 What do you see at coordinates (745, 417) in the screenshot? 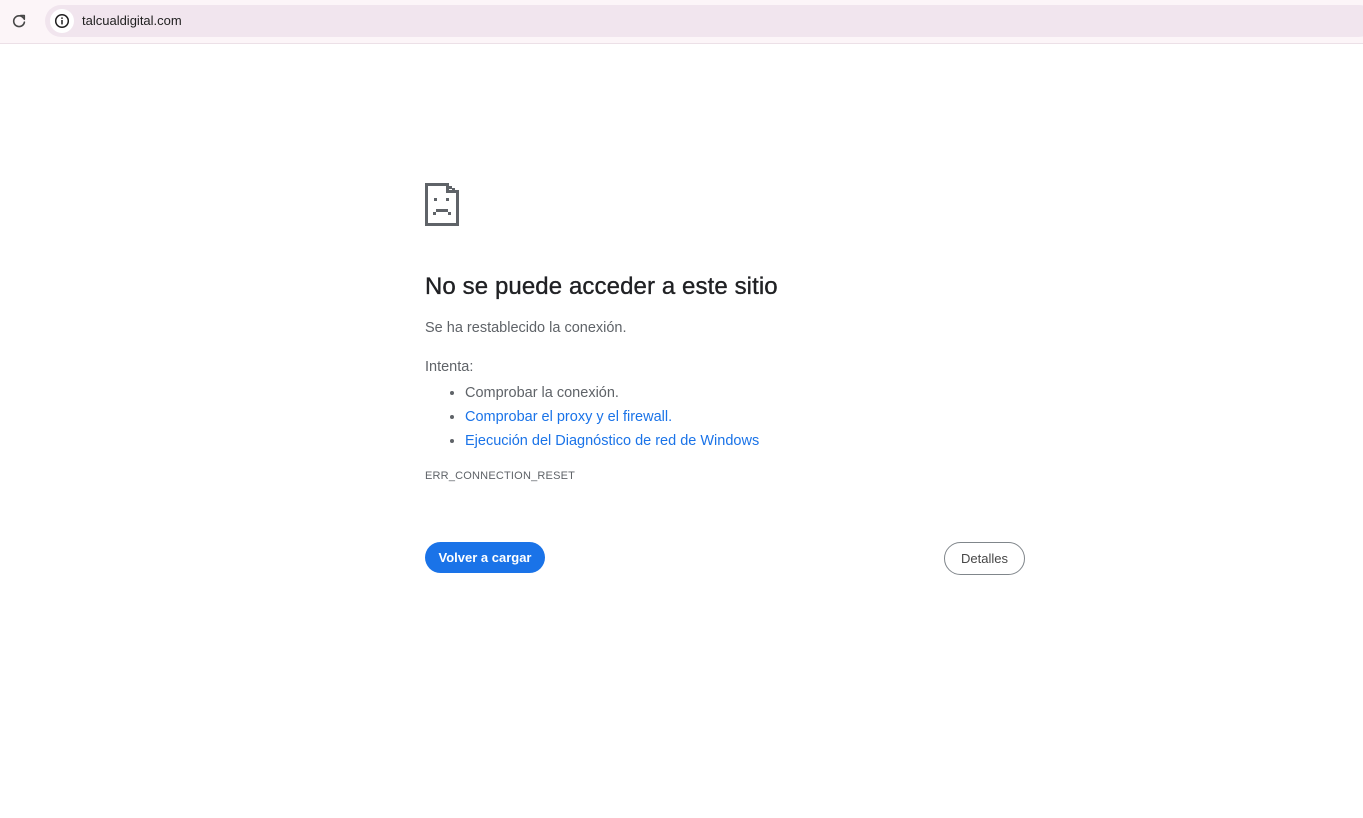
I see `suggestion-check-proxy-firewall: Comprobar el proxy y el firewall.` at bounding box center [745, 417].